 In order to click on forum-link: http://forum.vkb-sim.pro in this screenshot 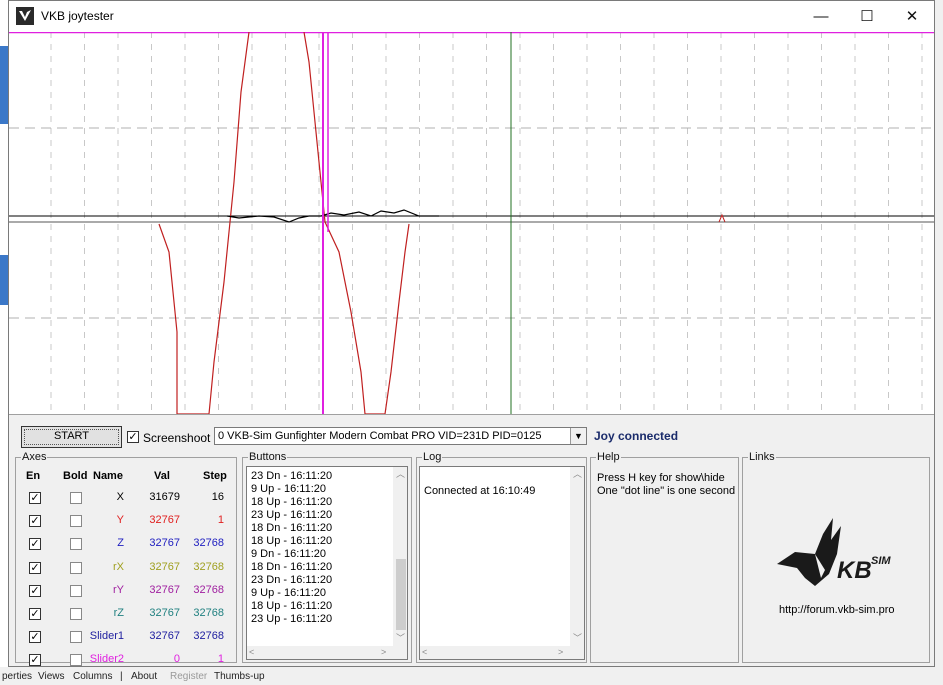, I will do `click(837, 610)`.